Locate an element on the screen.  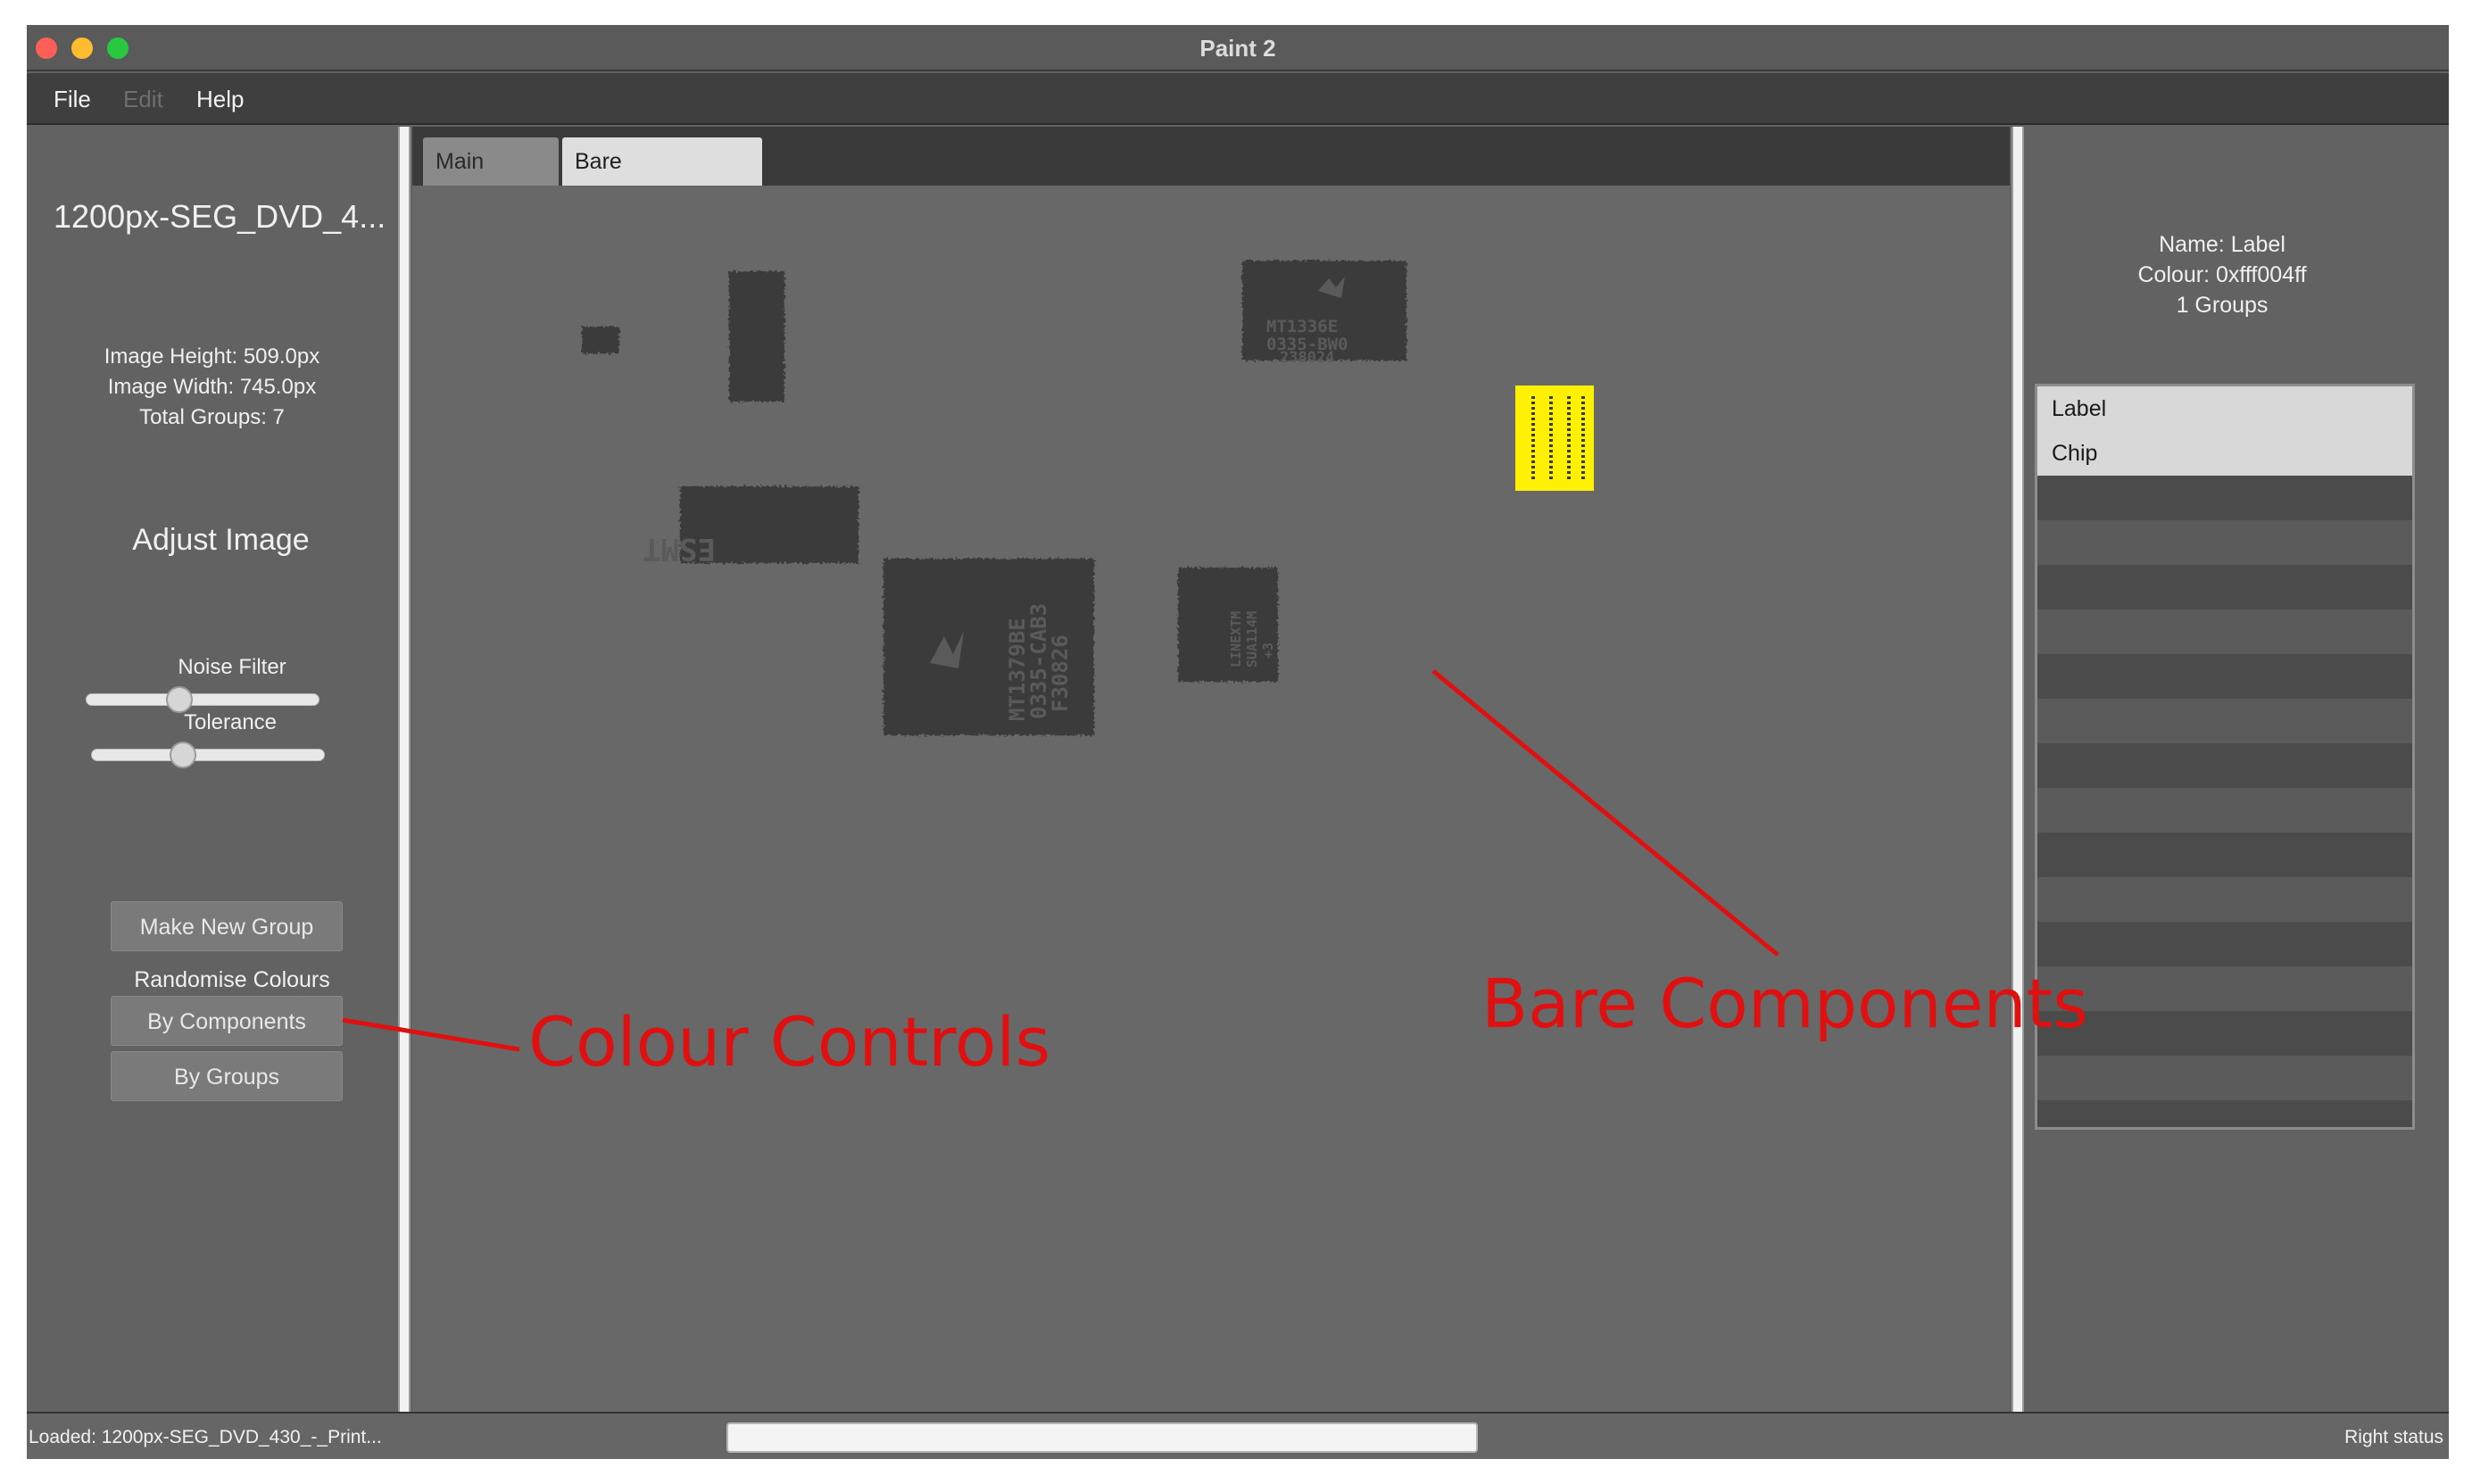
tolerance-slider-thumb is located at coordinates (183, 755).